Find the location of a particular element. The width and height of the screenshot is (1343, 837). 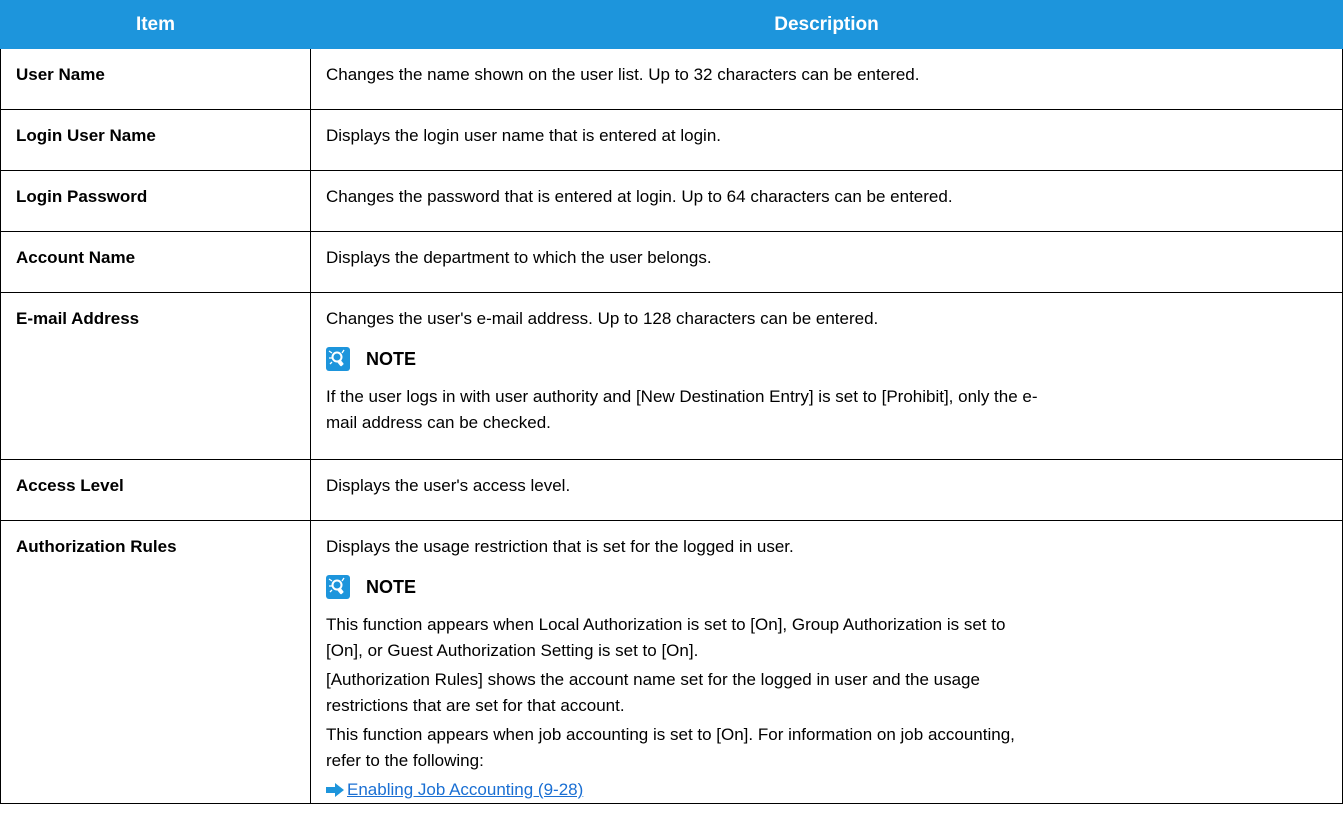

row-item-label: E-mail Address is located at coordinates (155, 376).